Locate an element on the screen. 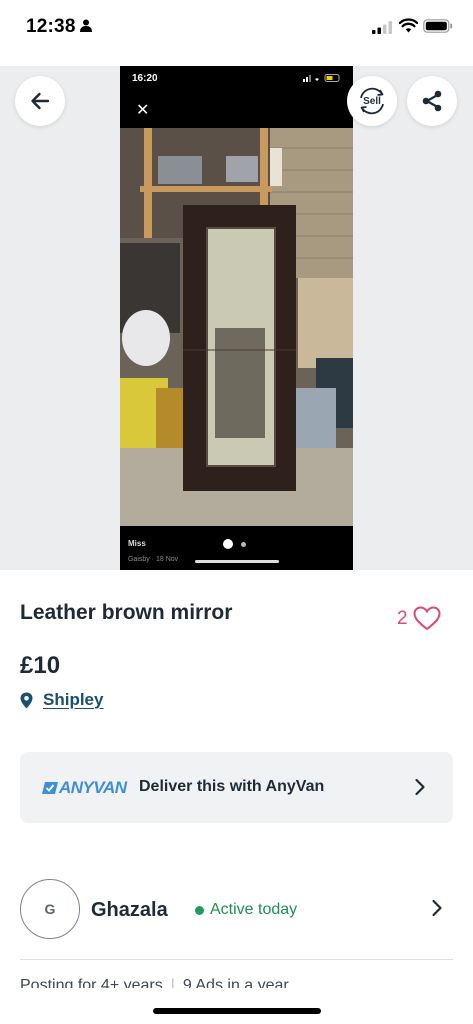 Image resolution: width=473 pixels, height=1024 pixels. share-button is located at coordinates (432, 101).